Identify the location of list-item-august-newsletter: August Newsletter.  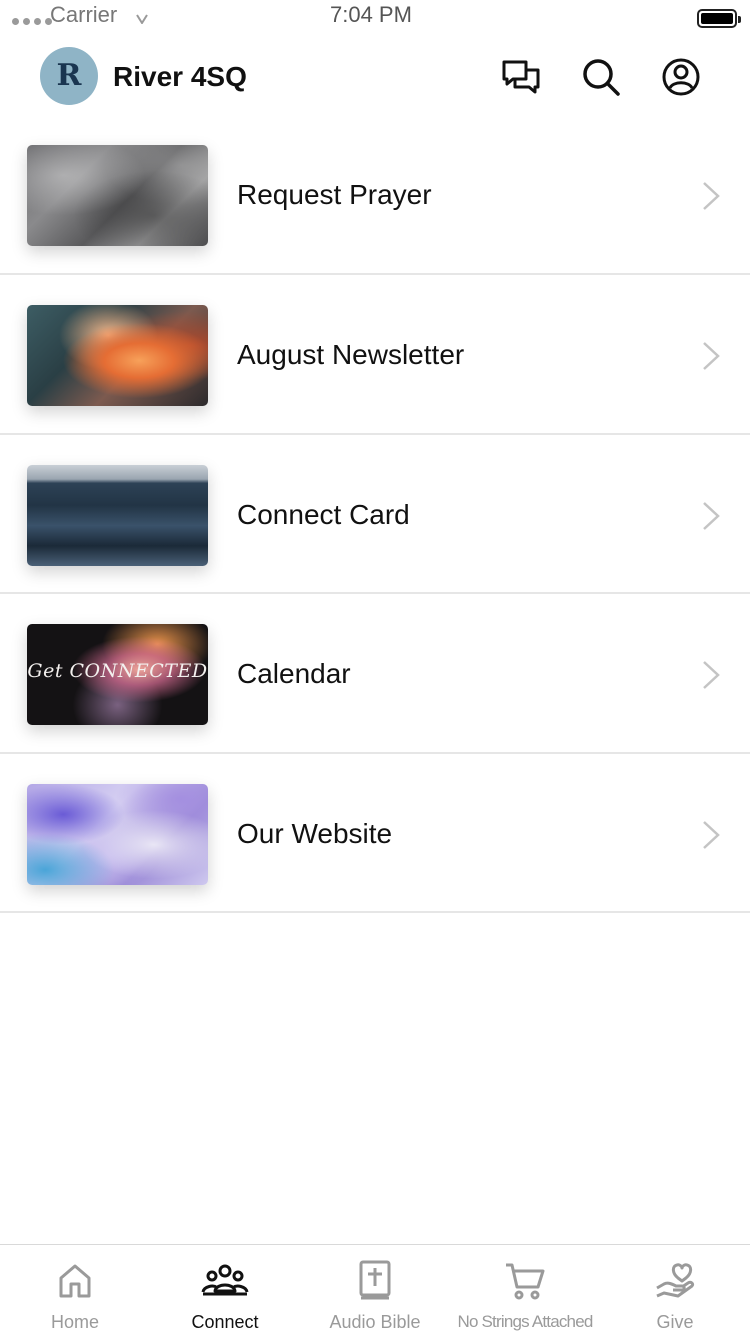
(375, 355).